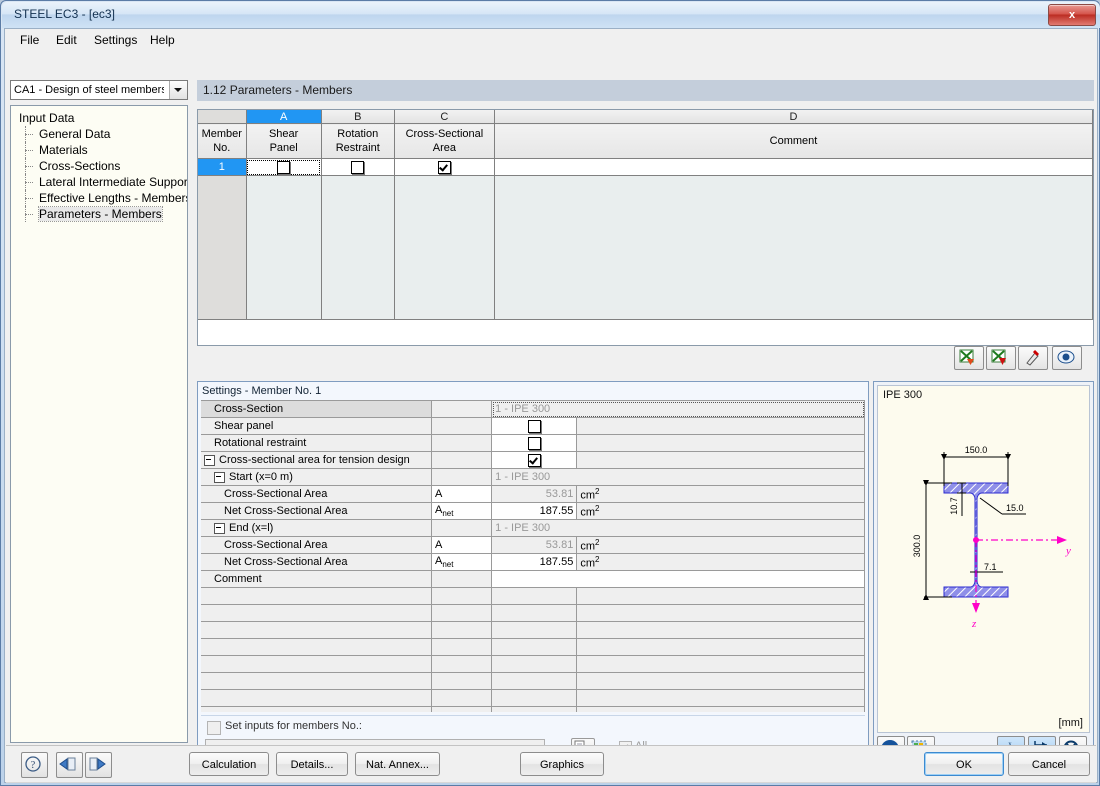  I want to click on settings-row-comment: Comment, so click(533, 579).